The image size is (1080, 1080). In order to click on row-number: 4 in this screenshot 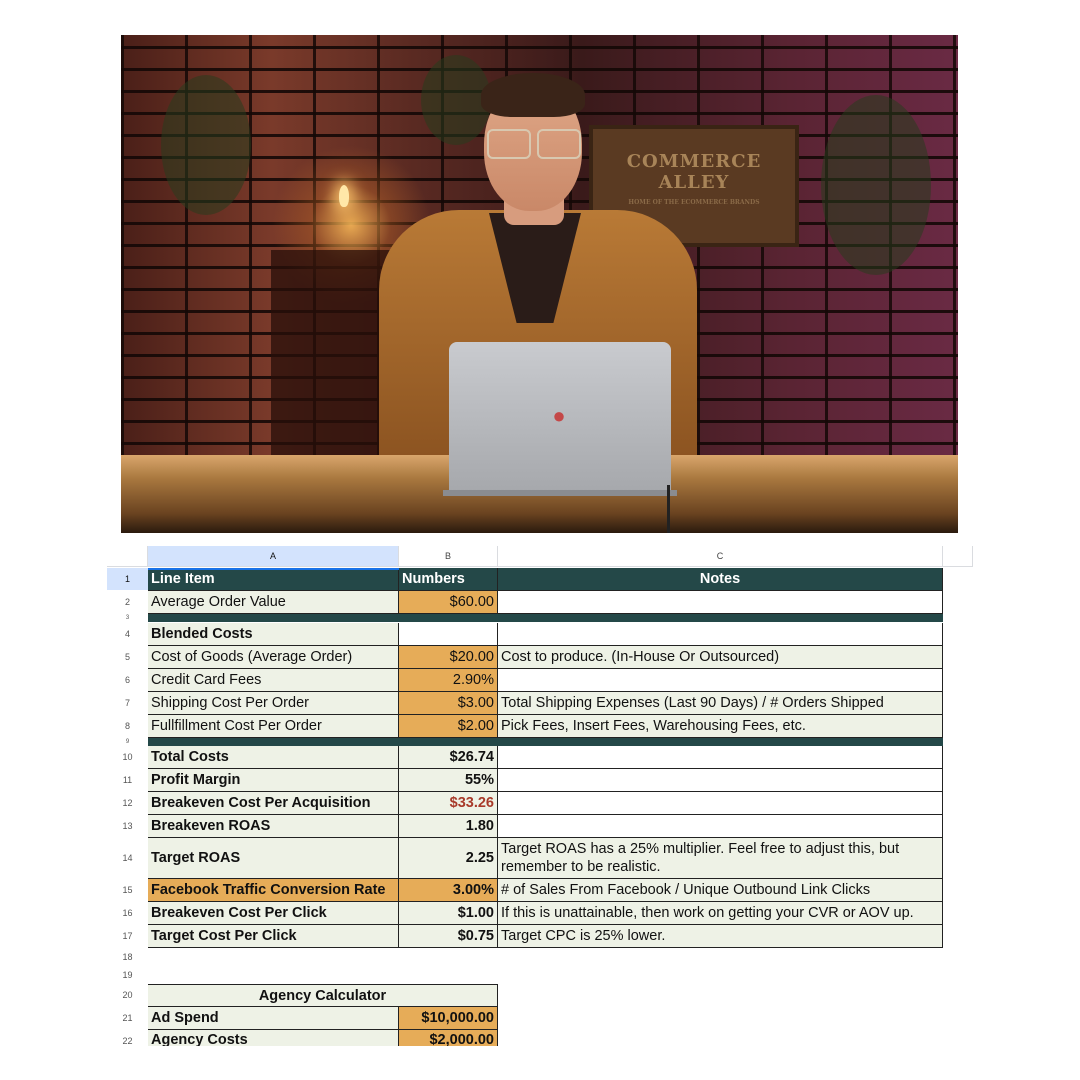, I will do `click(127, 634)`.